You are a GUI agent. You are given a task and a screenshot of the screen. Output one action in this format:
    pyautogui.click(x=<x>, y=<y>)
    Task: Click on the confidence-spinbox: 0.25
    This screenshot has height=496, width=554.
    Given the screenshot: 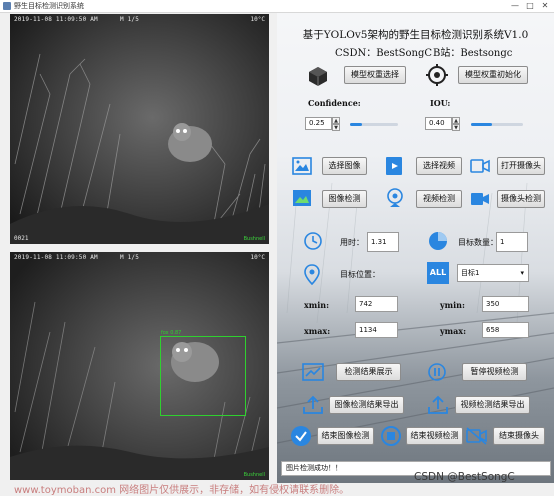 What is the action you would take?
    pyautogui.click(x=318, y=123)
    